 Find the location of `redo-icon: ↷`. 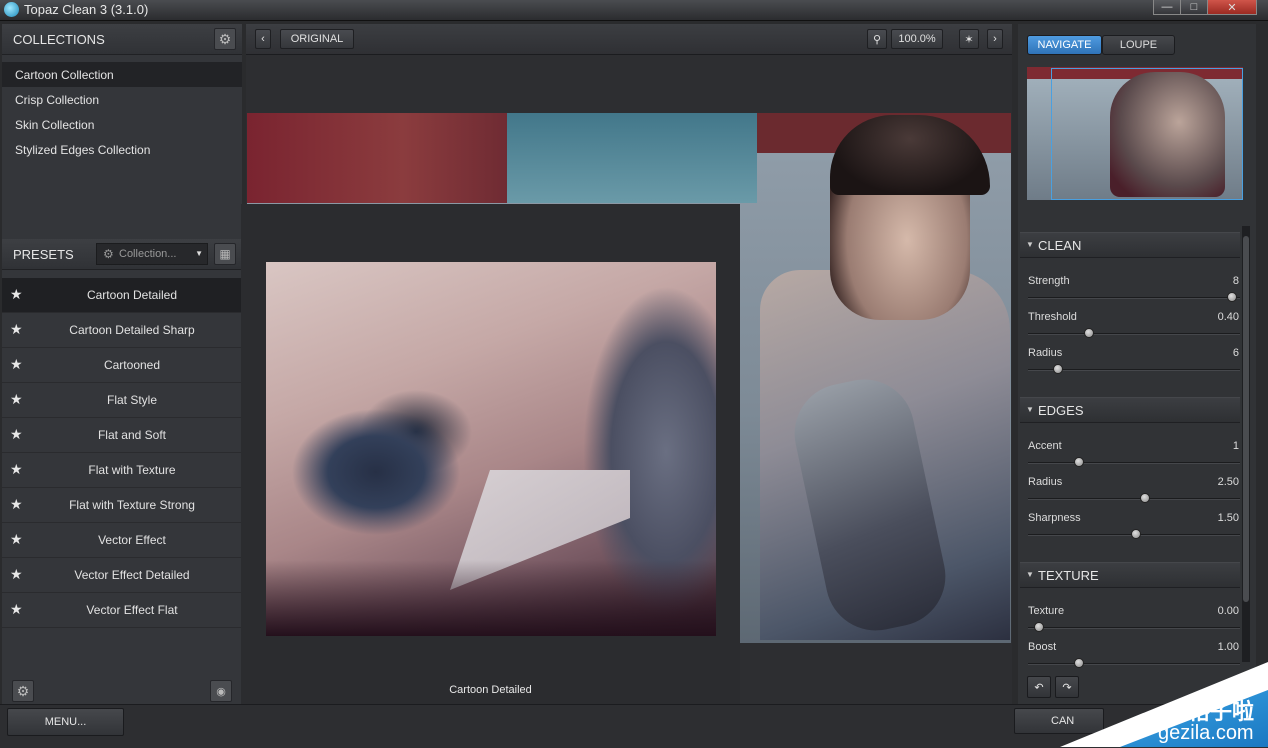

redo-icon: ↷ is located at coordinates (1067, 687).